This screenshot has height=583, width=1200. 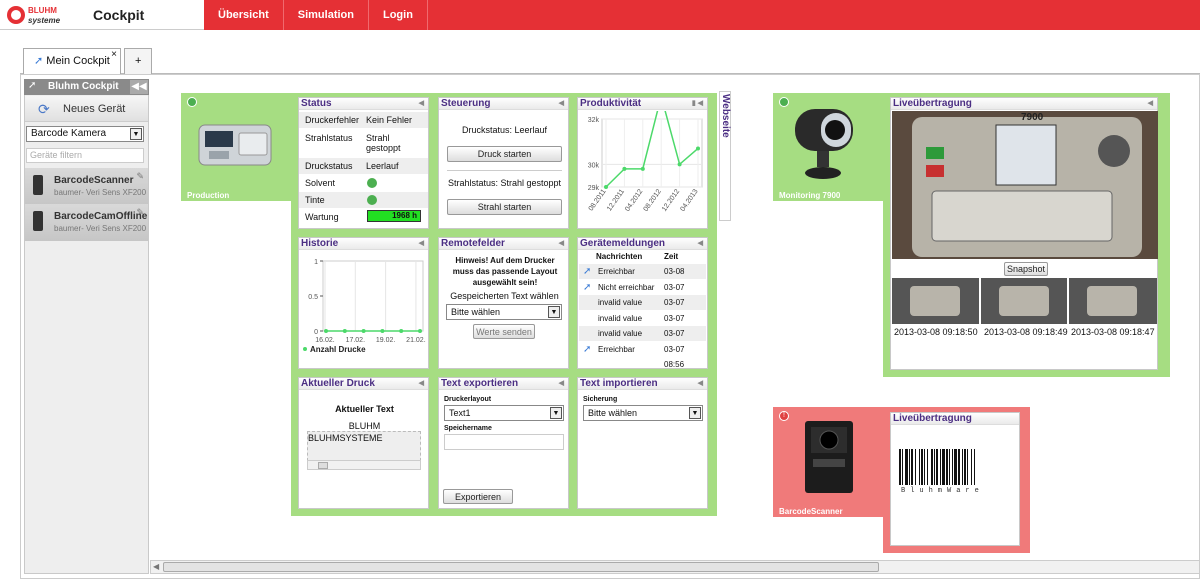 I want to click on nav-uebersicht: Übersicht, so click(x=244, y=15).